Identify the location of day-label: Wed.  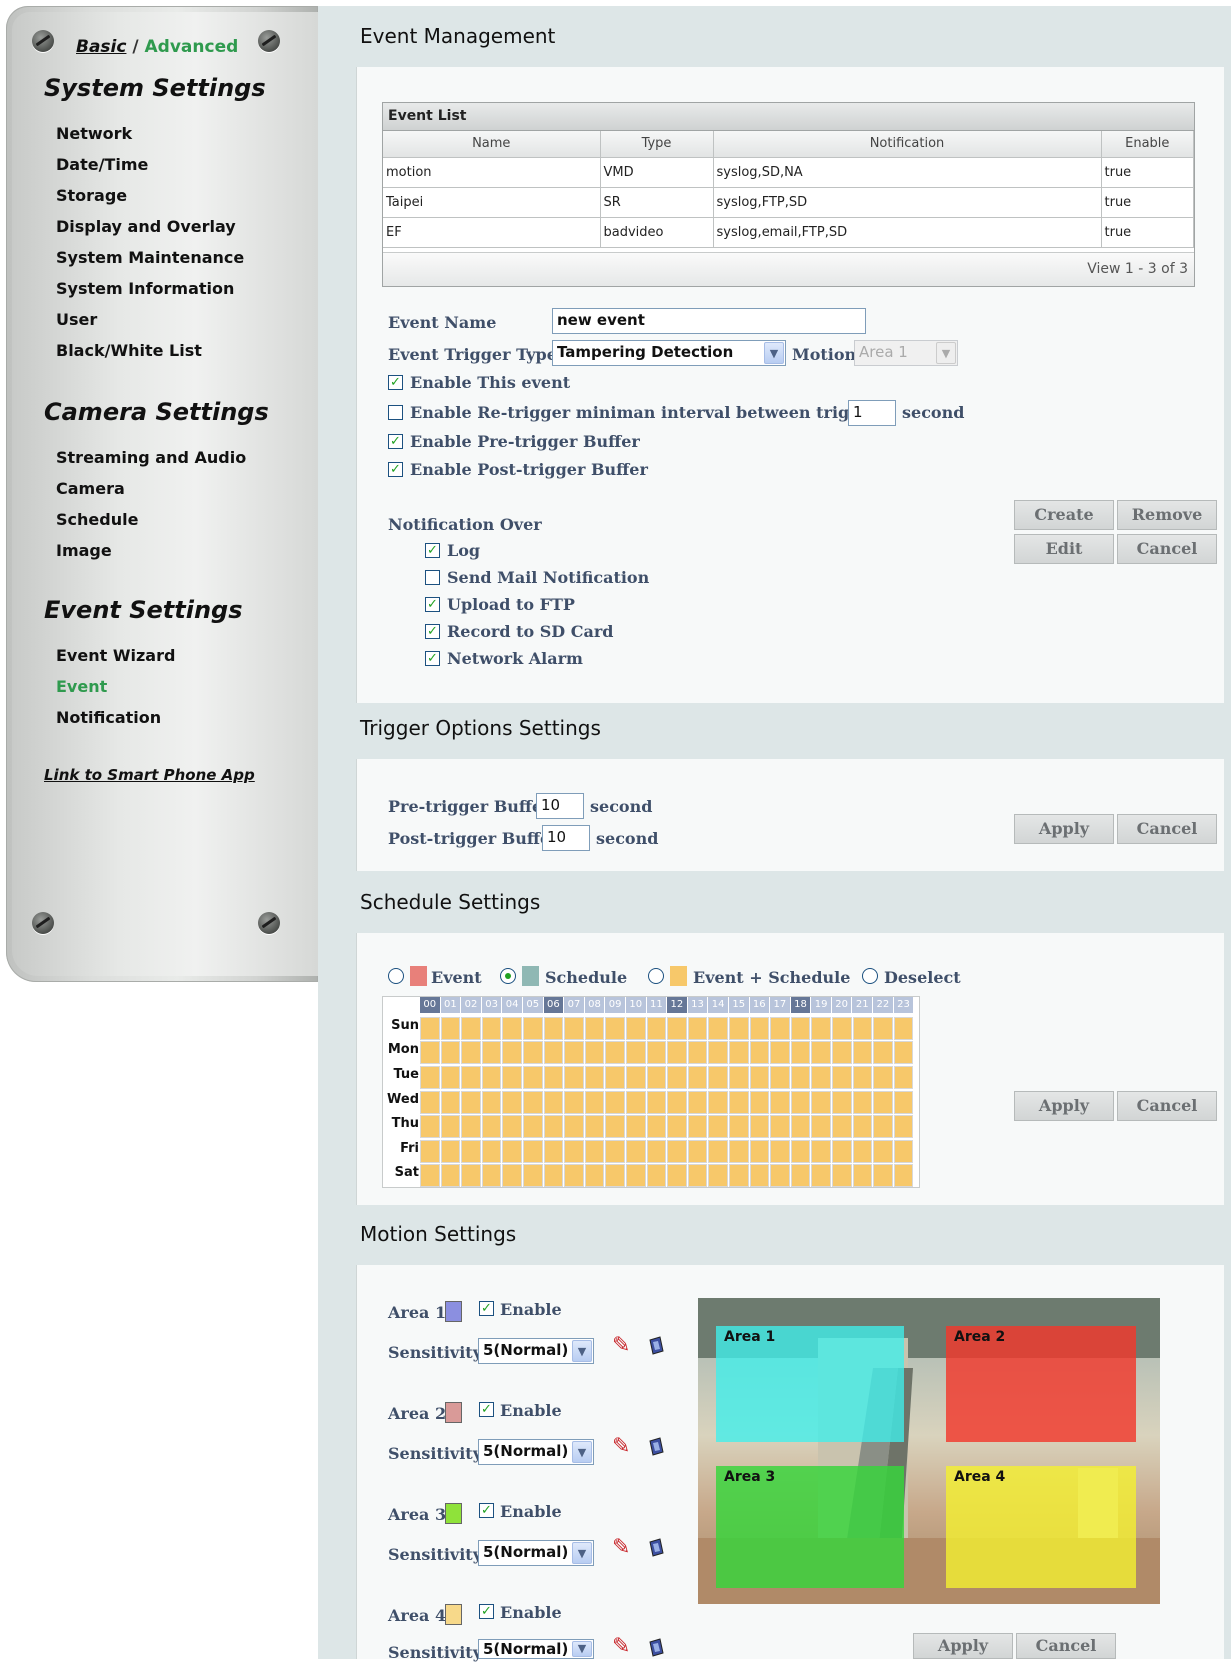
(401, 1099).